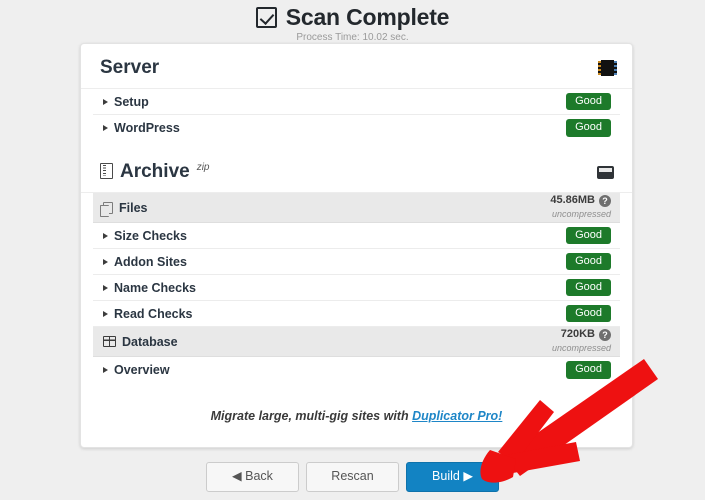  What do you see at coordinates (605, 172) in the screenshot?
I see `hard-drive-icon` at bounding box center [605, 172].